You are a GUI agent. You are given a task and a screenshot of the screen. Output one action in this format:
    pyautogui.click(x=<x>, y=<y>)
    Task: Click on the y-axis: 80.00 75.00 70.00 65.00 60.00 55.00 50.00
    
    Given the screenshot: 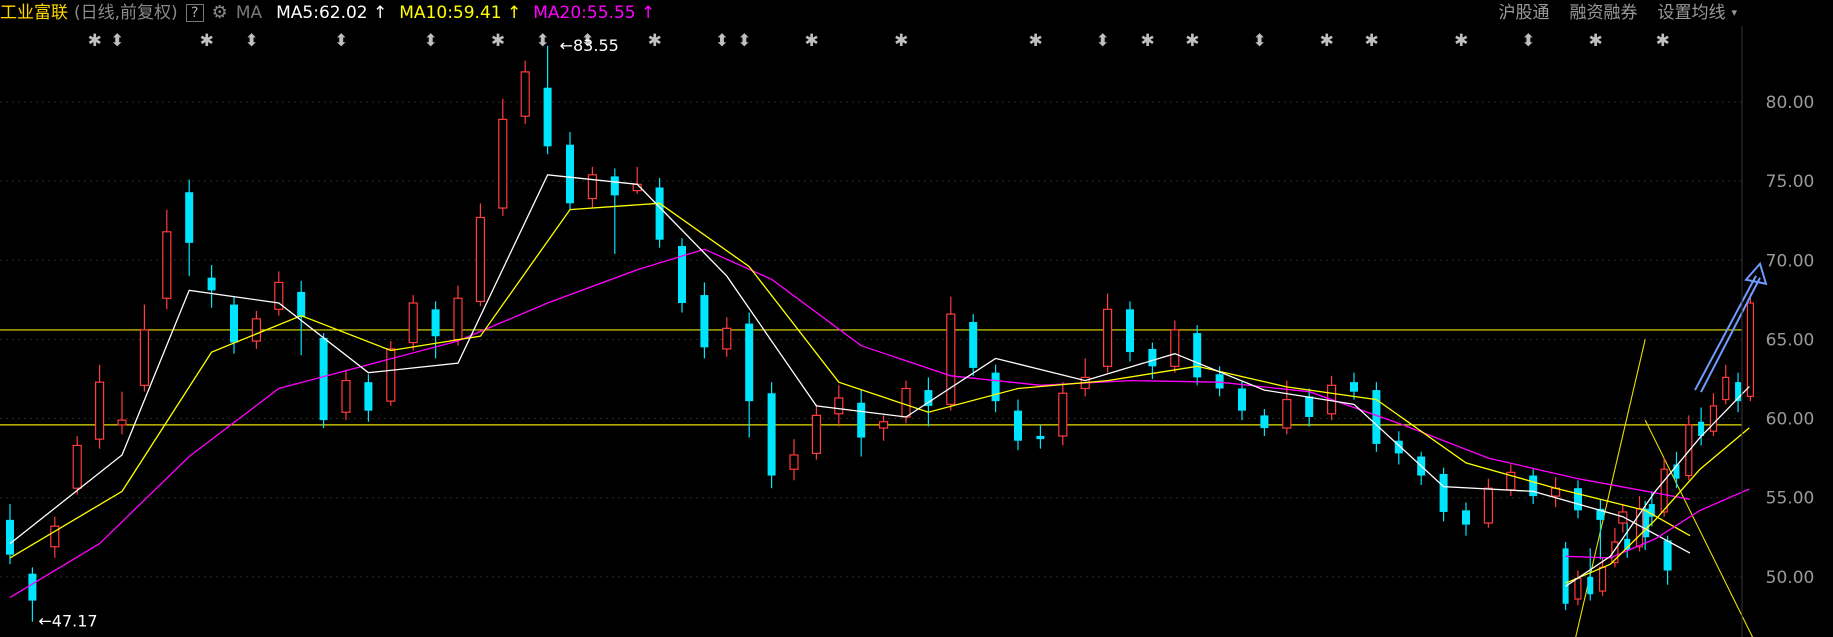 What is the action you would take?
    pyautogui.click(x=1790, y=340)
    